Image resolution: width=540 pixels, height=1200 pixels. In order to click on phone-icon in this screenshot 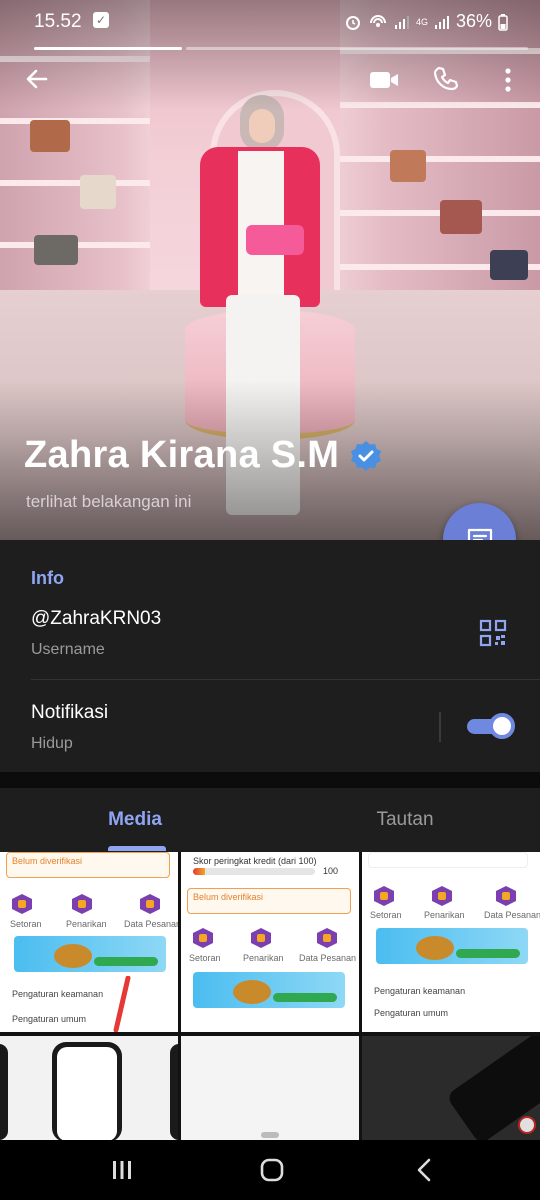, I will do `click(446, 78)`.